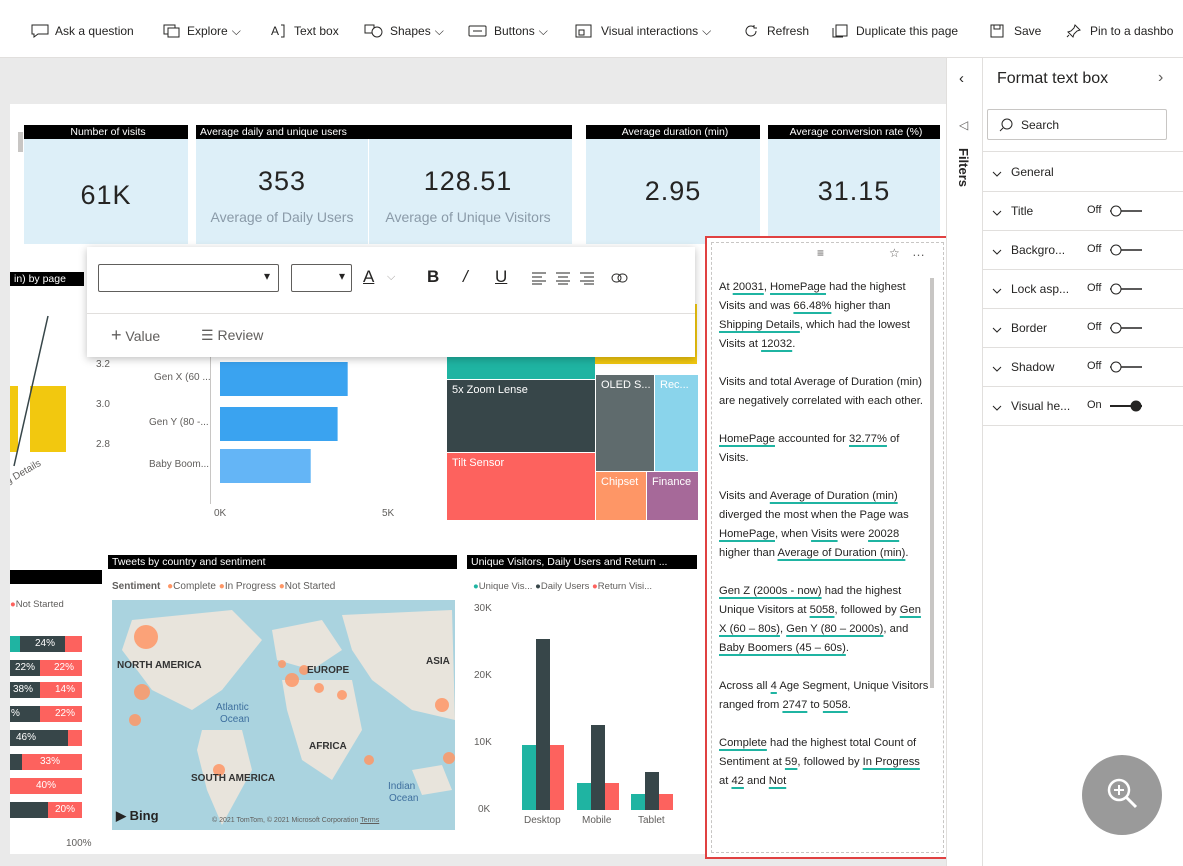 The width and height of the screenshot is (1183, 866). What do you see at coordinates (820, 253) in the screenshot?
I see `drag-handle-icon: ≡` at bounding box center [820, 253].